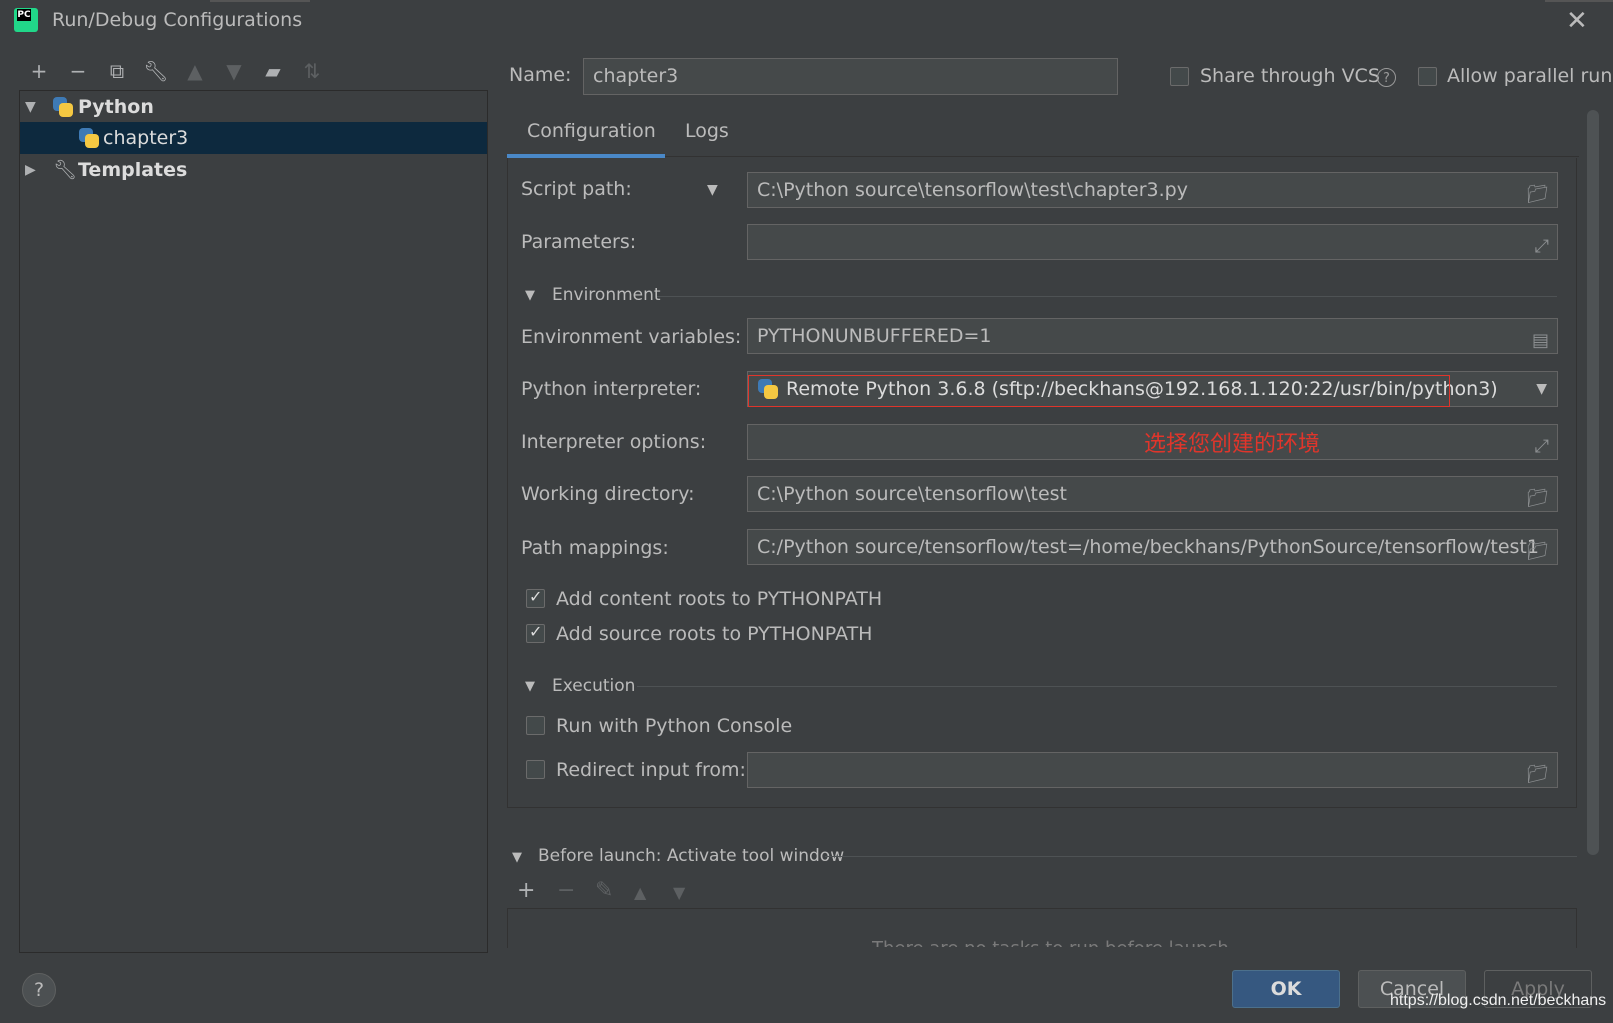  Describe the element at coordinates (874, 336) in the screenshot. I see `env-vars-value: PYTHONUNBUFFERED=1` at that location.